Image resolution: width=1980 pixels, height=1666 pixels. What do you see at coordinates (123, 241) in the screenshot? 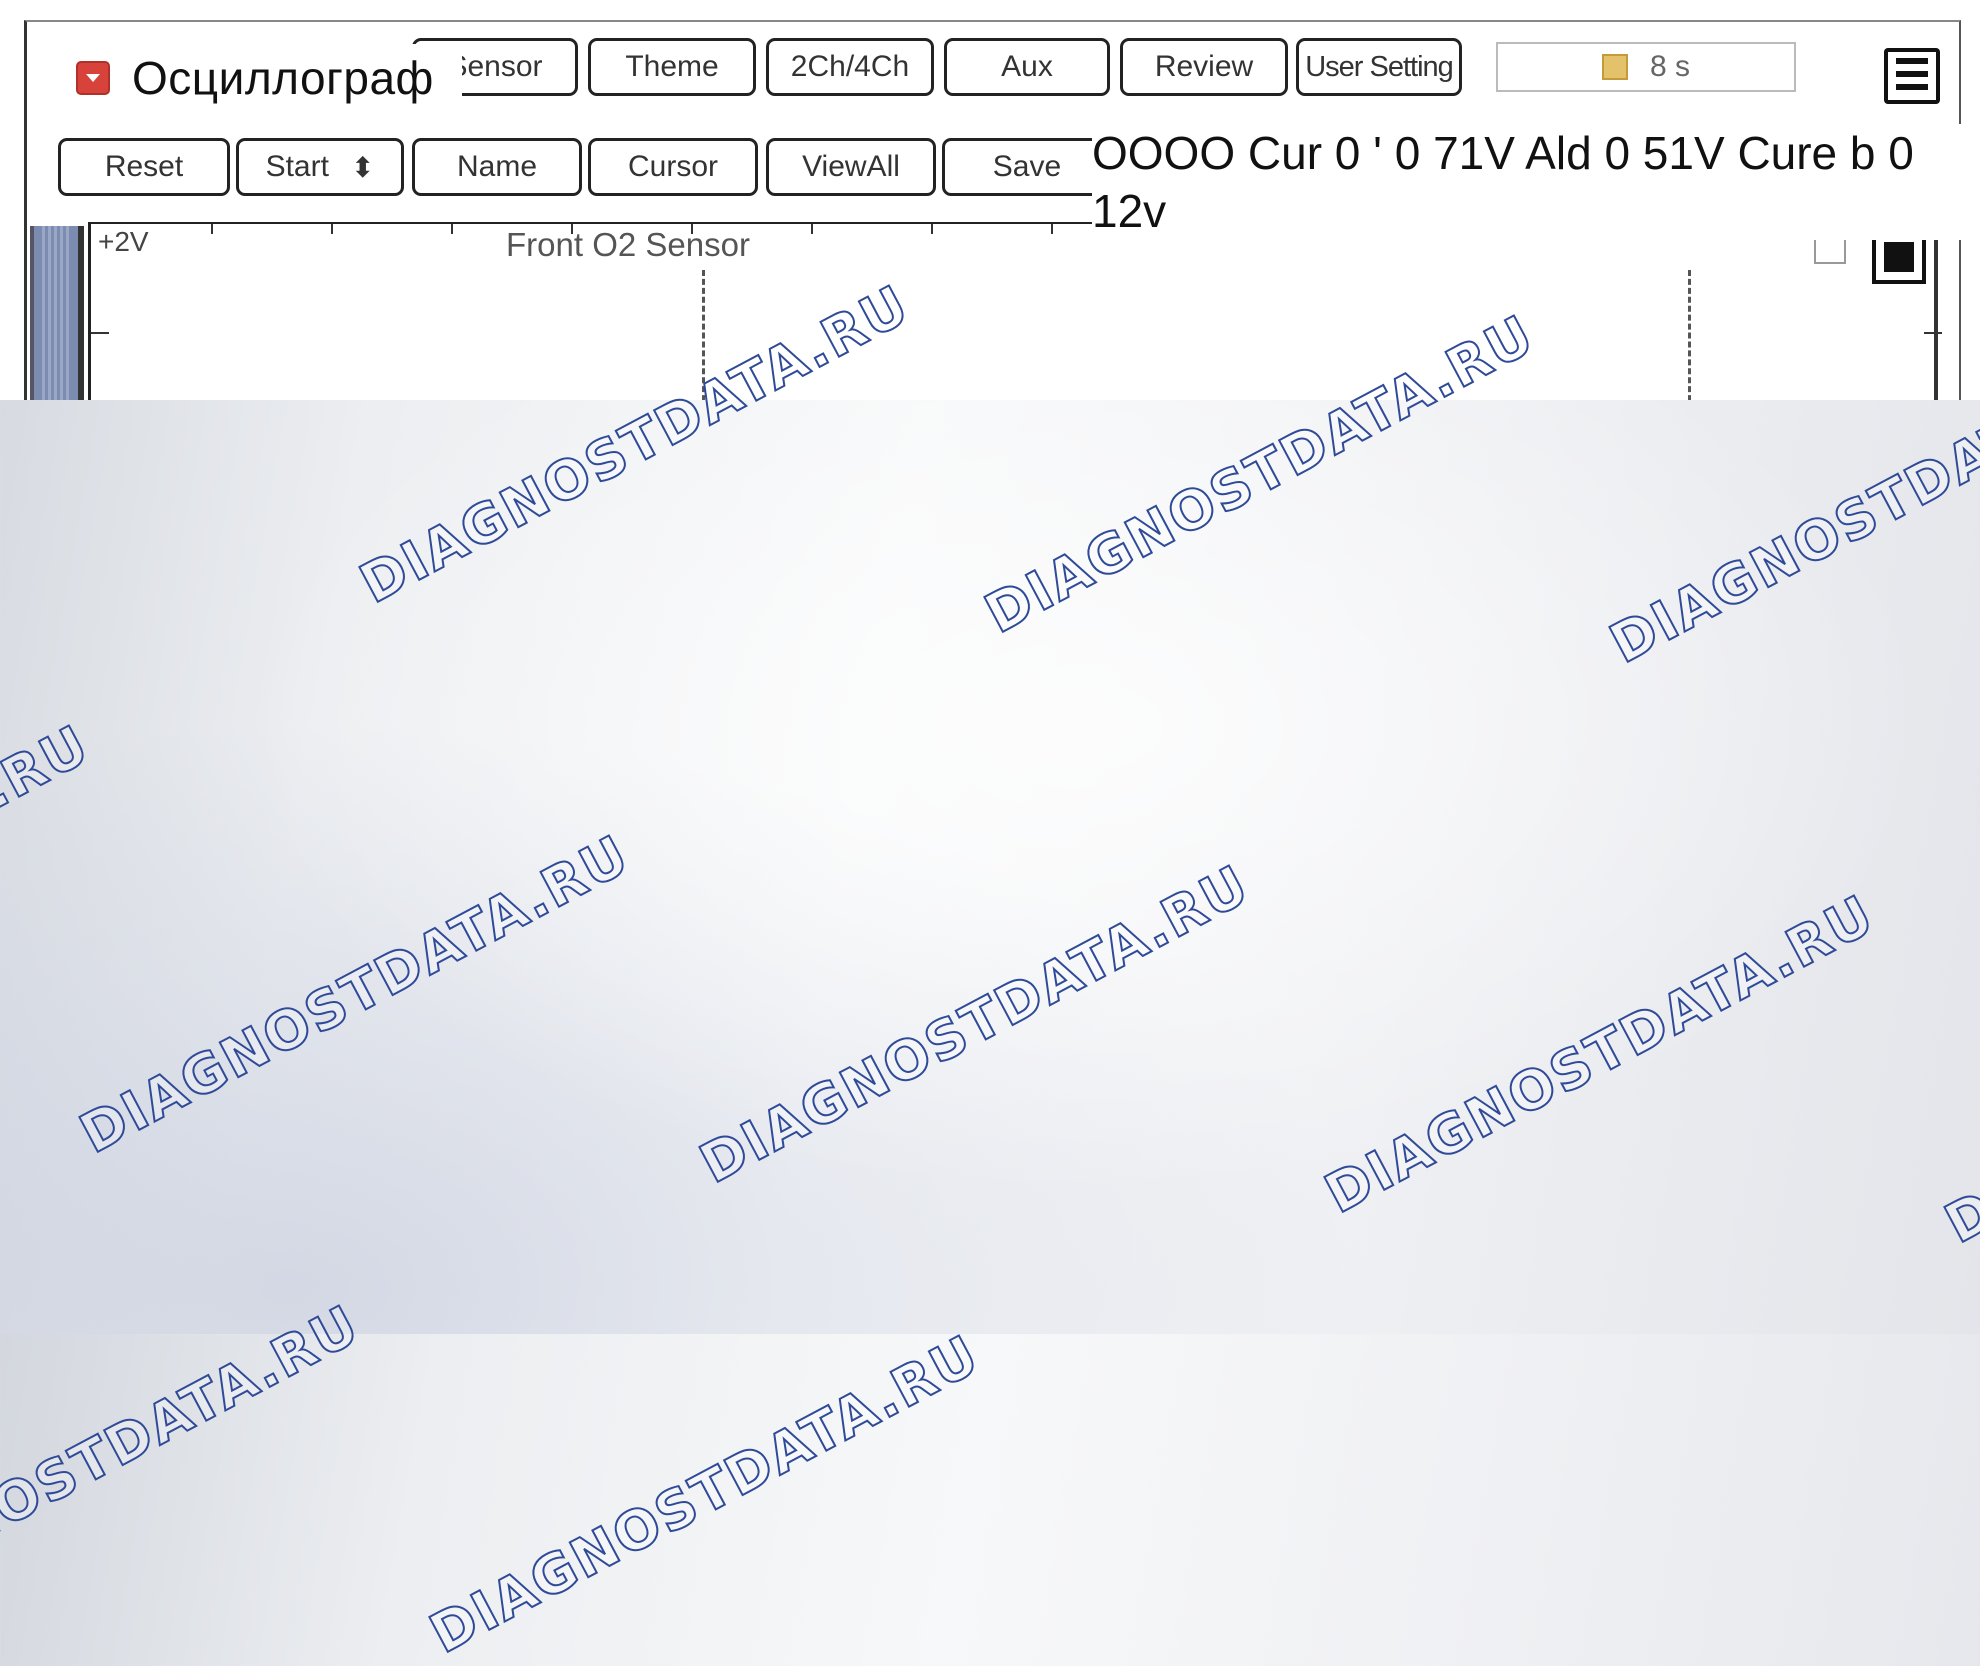
I see `y-axis-label: +2V` at bounding box center [123, 241].